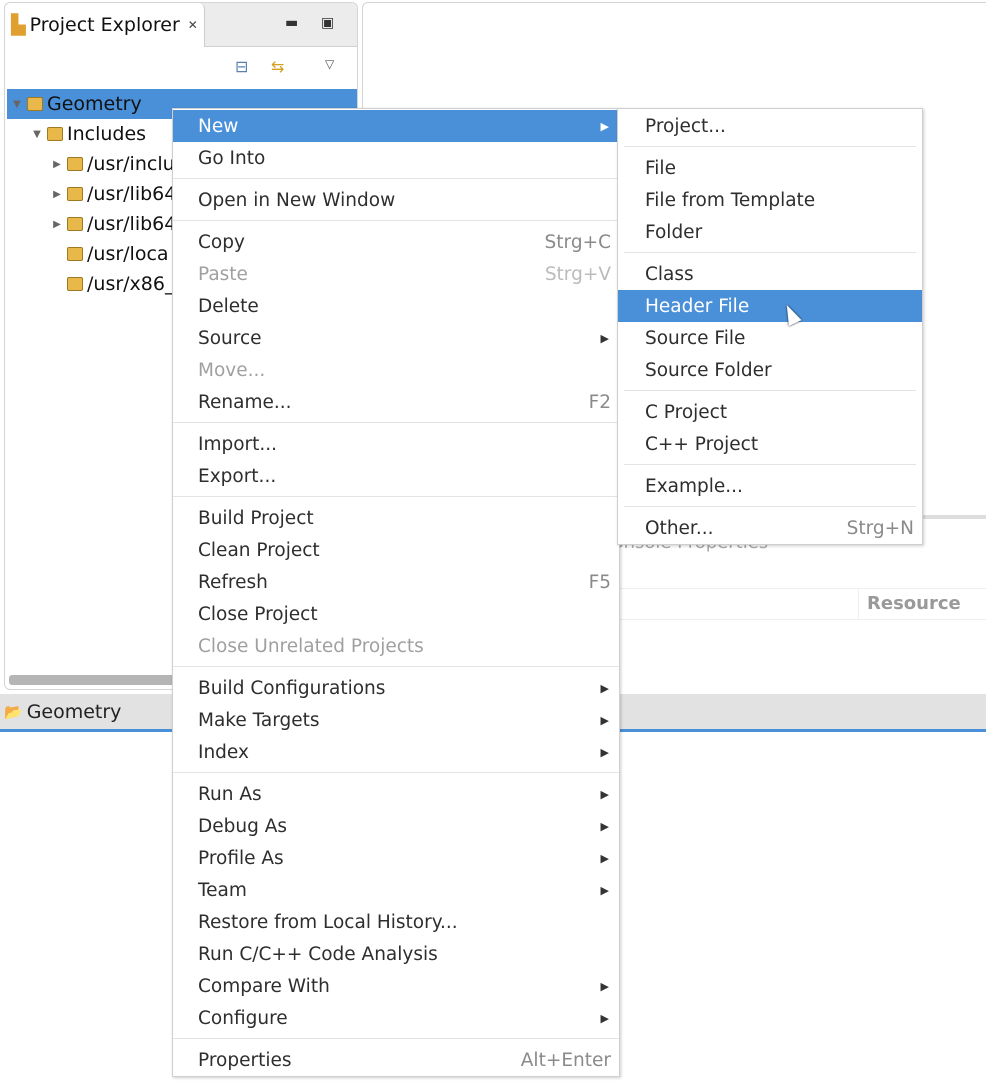 This screenshot has width=986, height=1082. Describe the element at coordinates (770, 274) in the screenshot. I see `submenu-item-class: Class` at that location.